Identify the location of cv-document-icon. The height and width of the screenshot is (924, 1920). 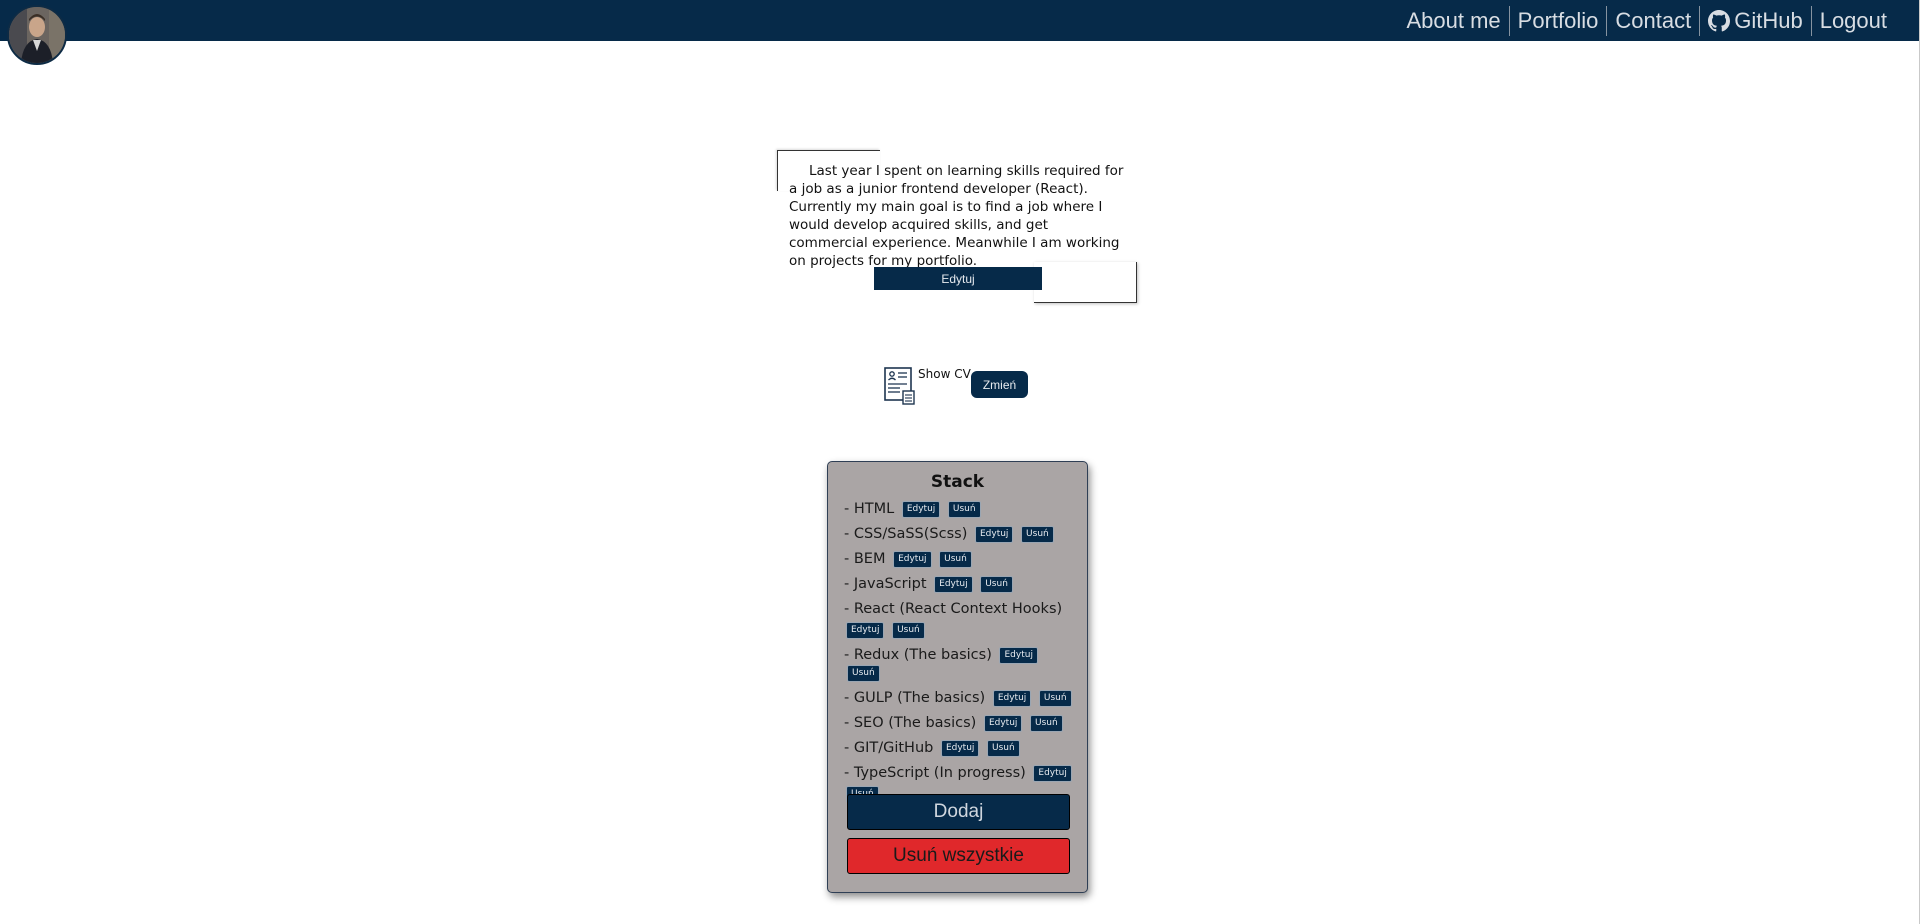
(900, 386).